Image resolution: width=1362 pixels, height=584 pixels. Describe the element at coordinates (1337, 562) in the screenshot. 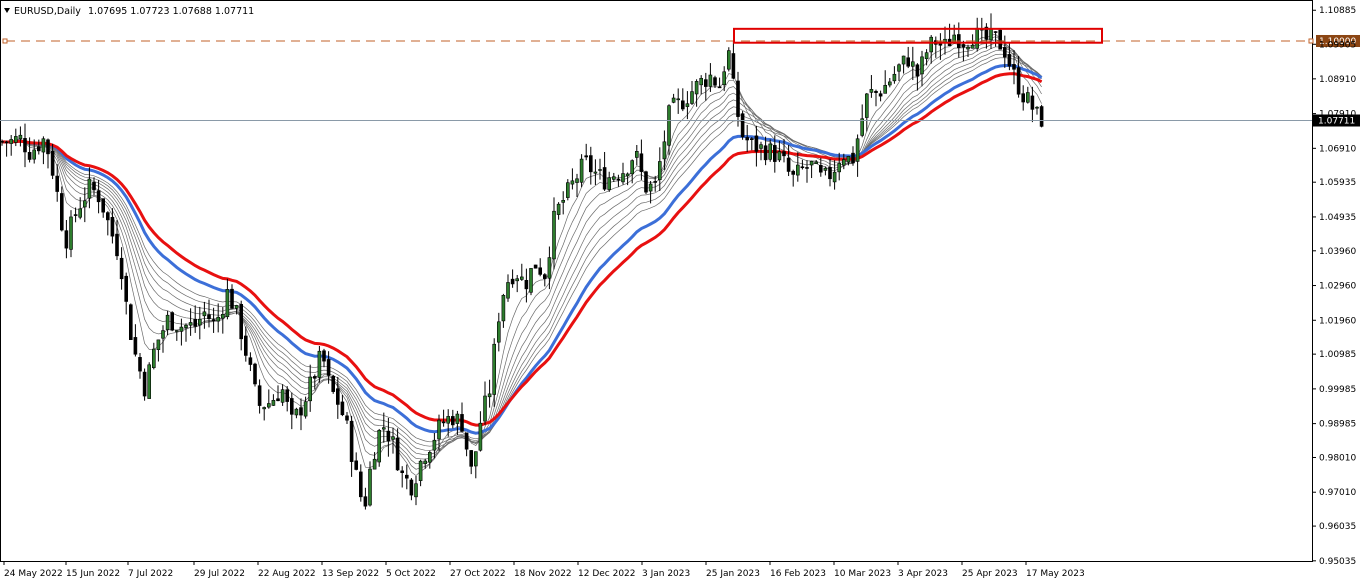

I see `price-tick-label: 0.95035` at that location.